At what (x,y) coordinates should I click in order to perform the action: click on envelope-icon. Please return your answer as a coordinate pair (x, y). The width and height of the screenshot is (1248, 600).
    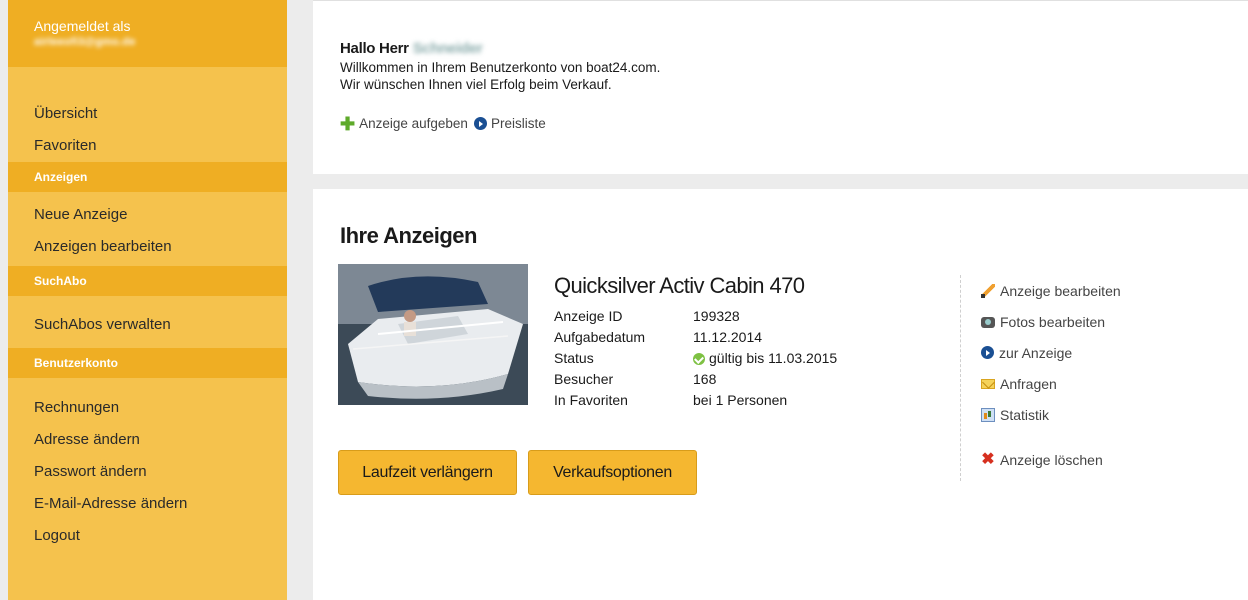
    Looking at the image, I should click on (988, 383).